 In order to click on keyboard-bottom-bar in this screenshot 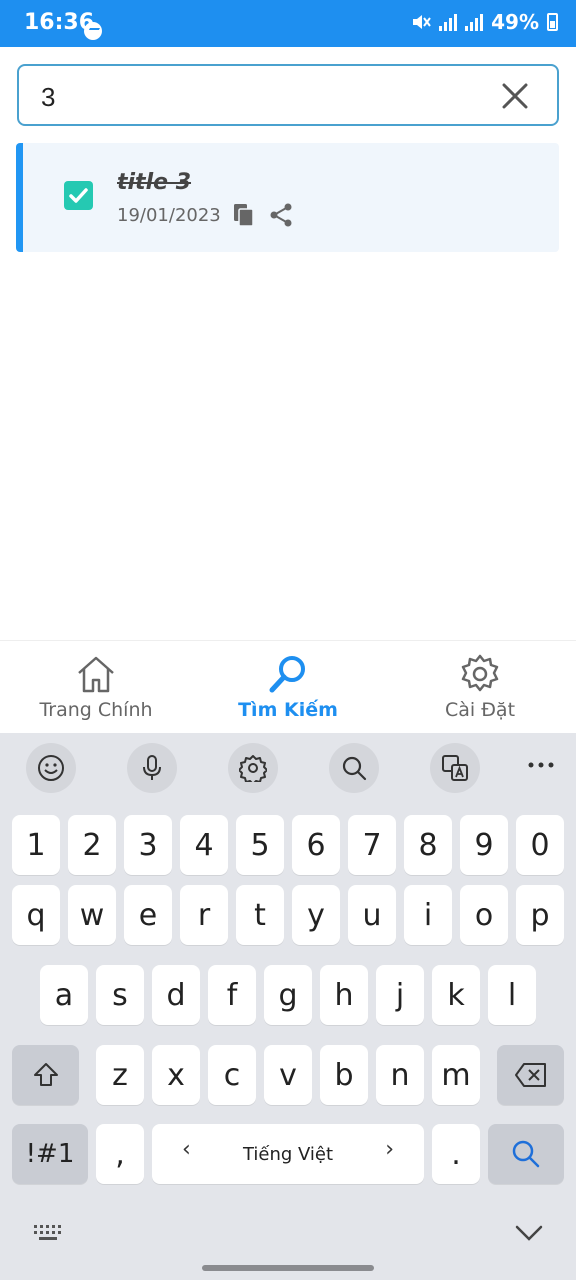, I will do `click(288, 1251)`.